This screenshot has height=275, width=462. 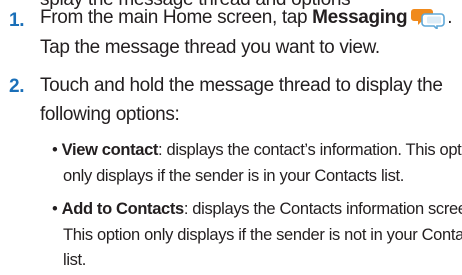 What do you see at coordinates (450, 17) in the screenshot?
I see `step-text-end: .` at bounding box center [450, 17].